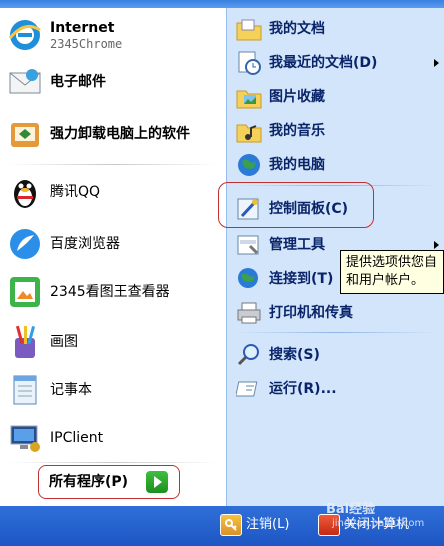 The width and height of the screenshot is (444, 546). Describe the element at coordinates (64, 342) in the screenshot. I see `recent-paint-title: 画图` at that location.